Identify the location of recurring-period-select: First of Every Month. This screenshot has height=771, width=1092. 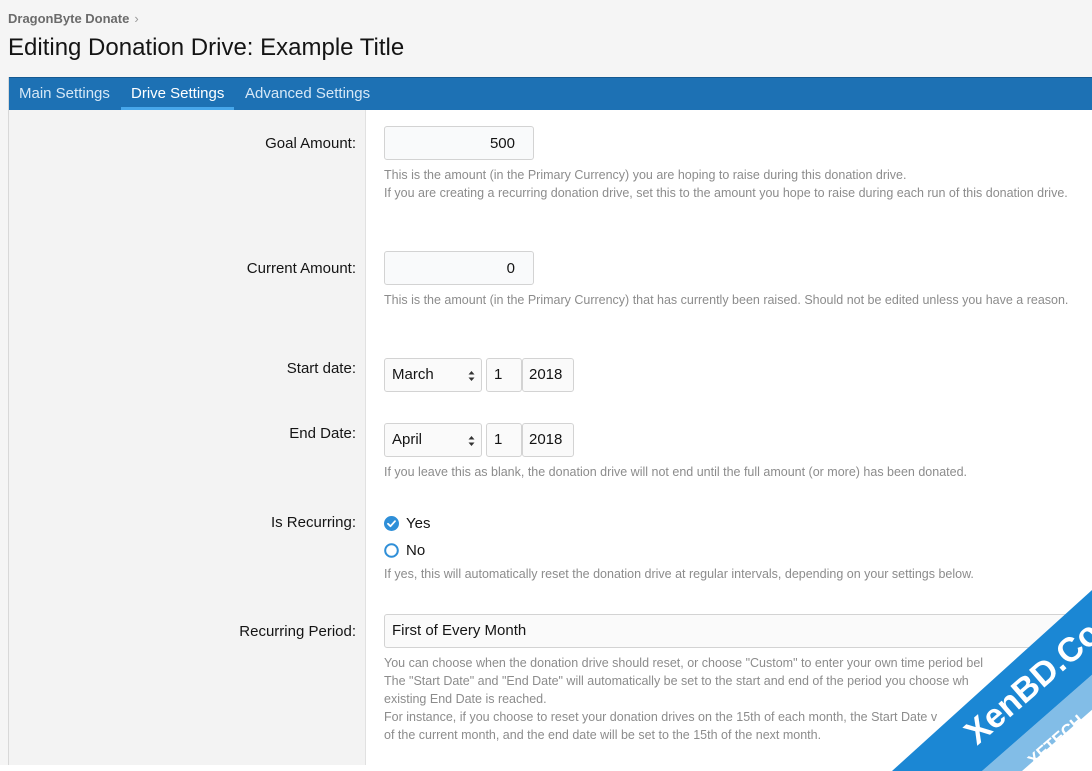
(729, 631).